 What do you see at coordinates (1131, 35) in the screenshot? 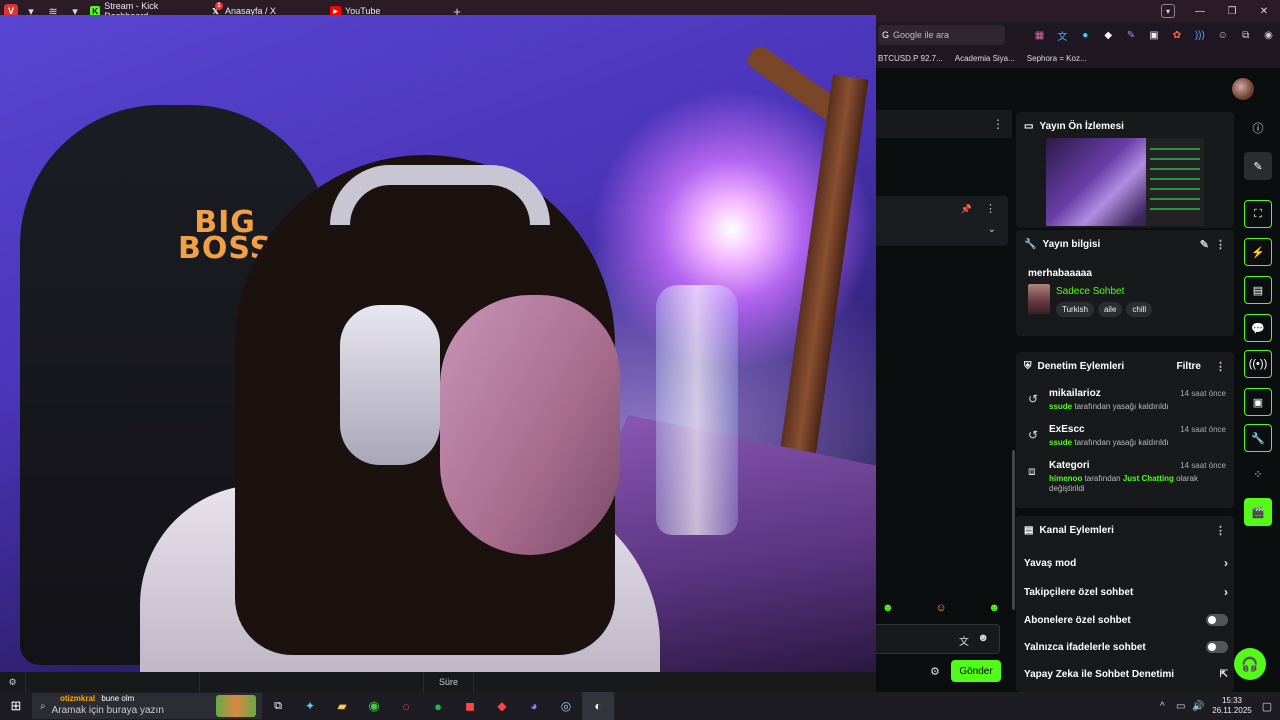
I see `feather-extension-icon: ✎` at bounding box center [1131, 35].